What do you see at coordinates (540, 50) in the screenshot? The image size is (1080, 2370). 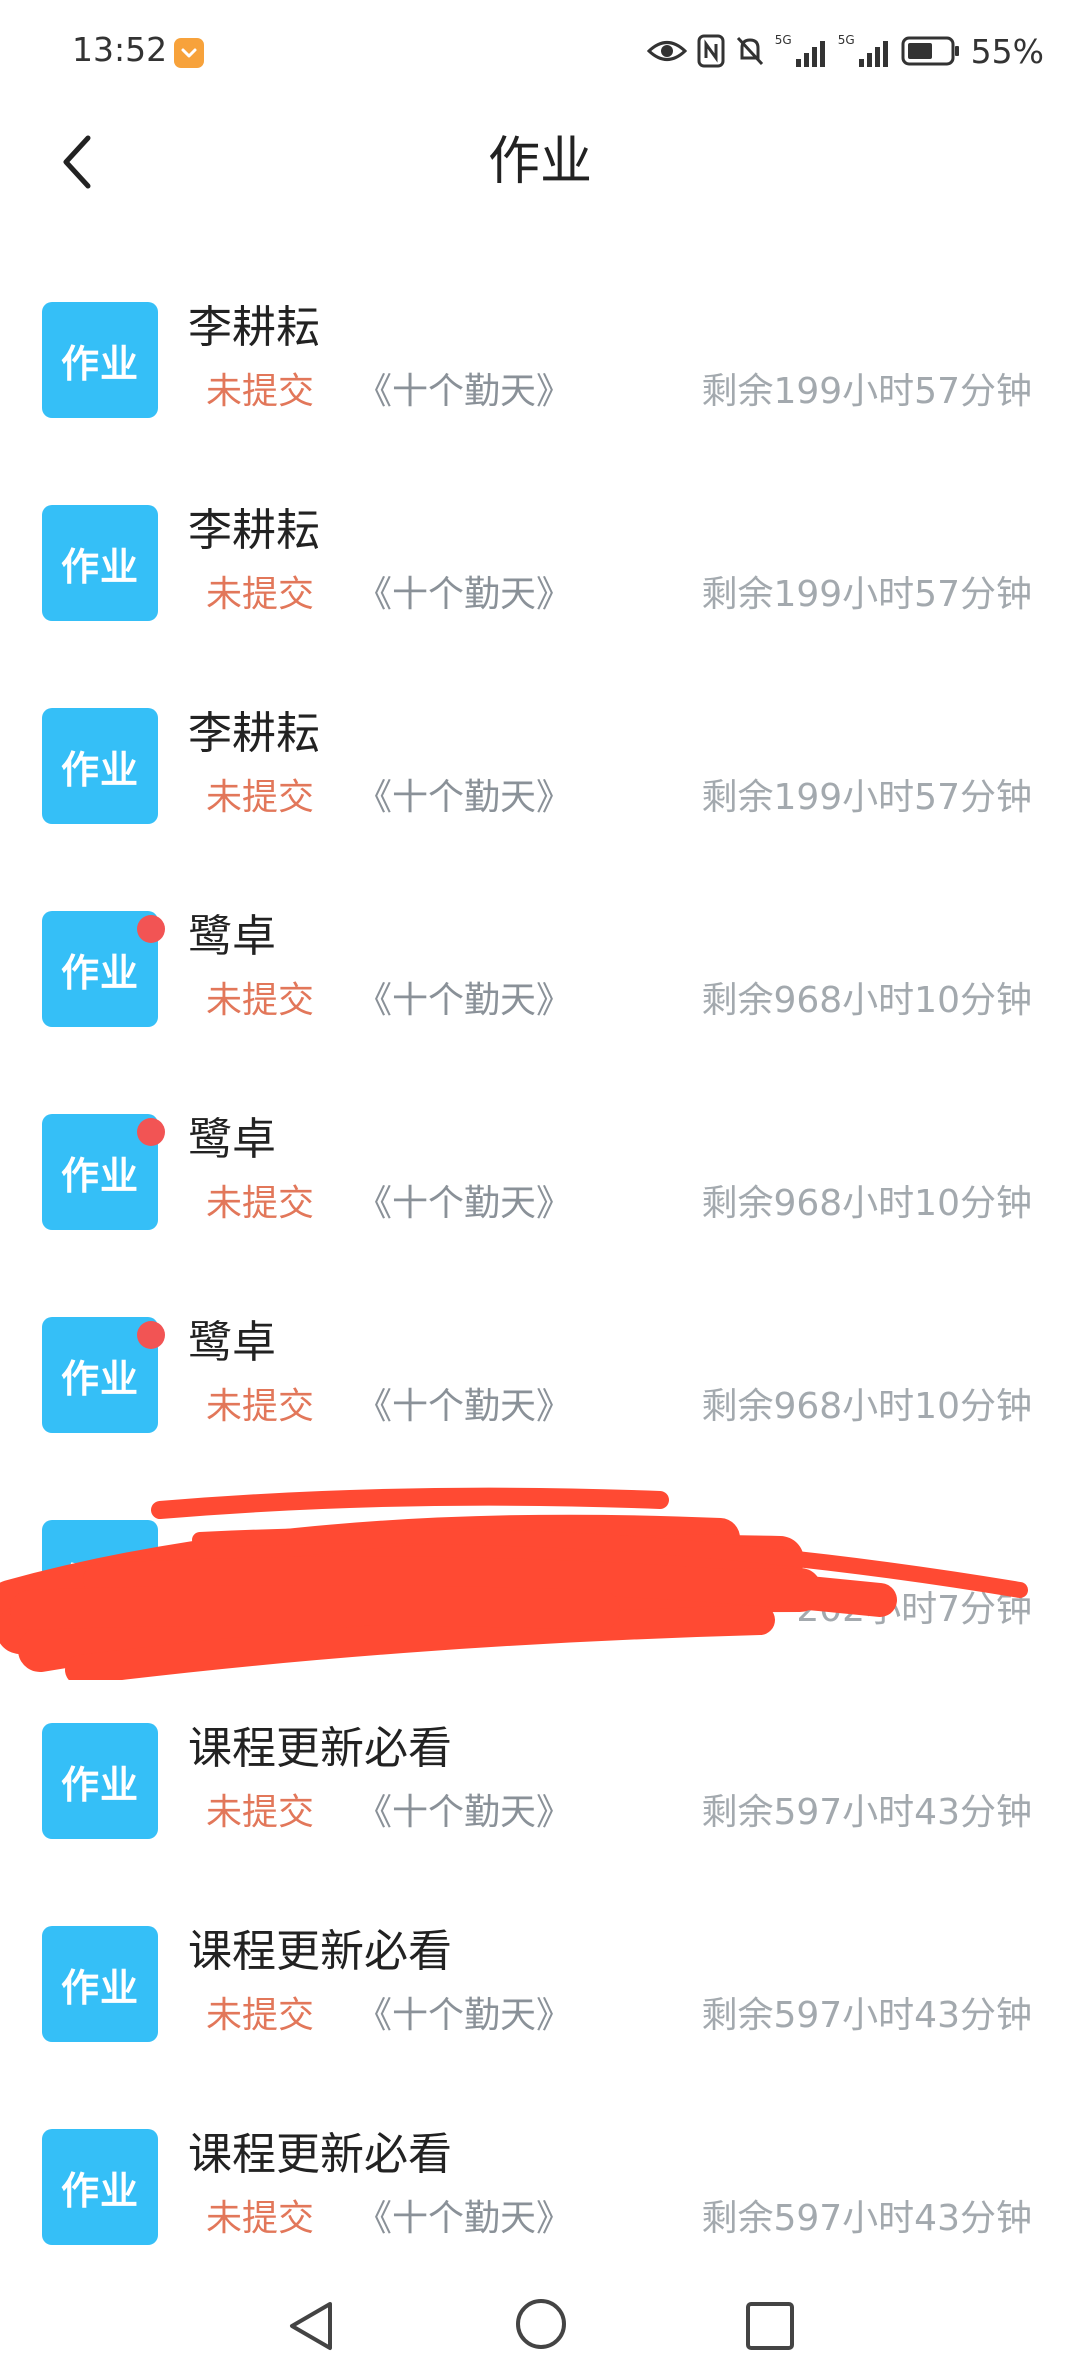 I see `status-bar: 13:52 5G 5G 55%` at bounding box center [540, 50].